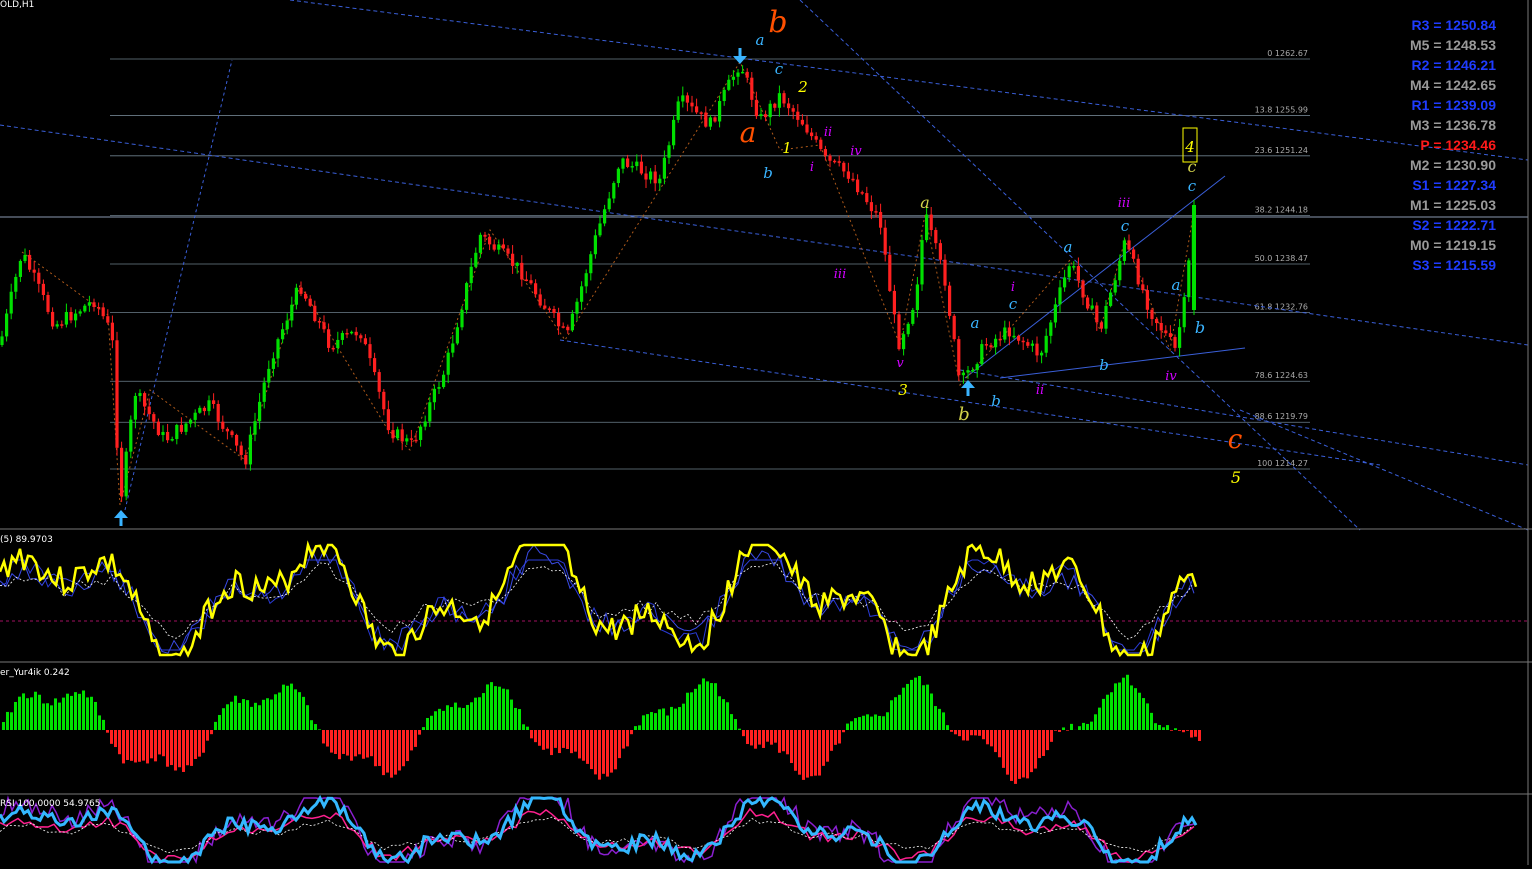  Describe the element at coordinates (26, 540) in the screenshot. I see `stochastic-label: (5) 89.9703` at that location.